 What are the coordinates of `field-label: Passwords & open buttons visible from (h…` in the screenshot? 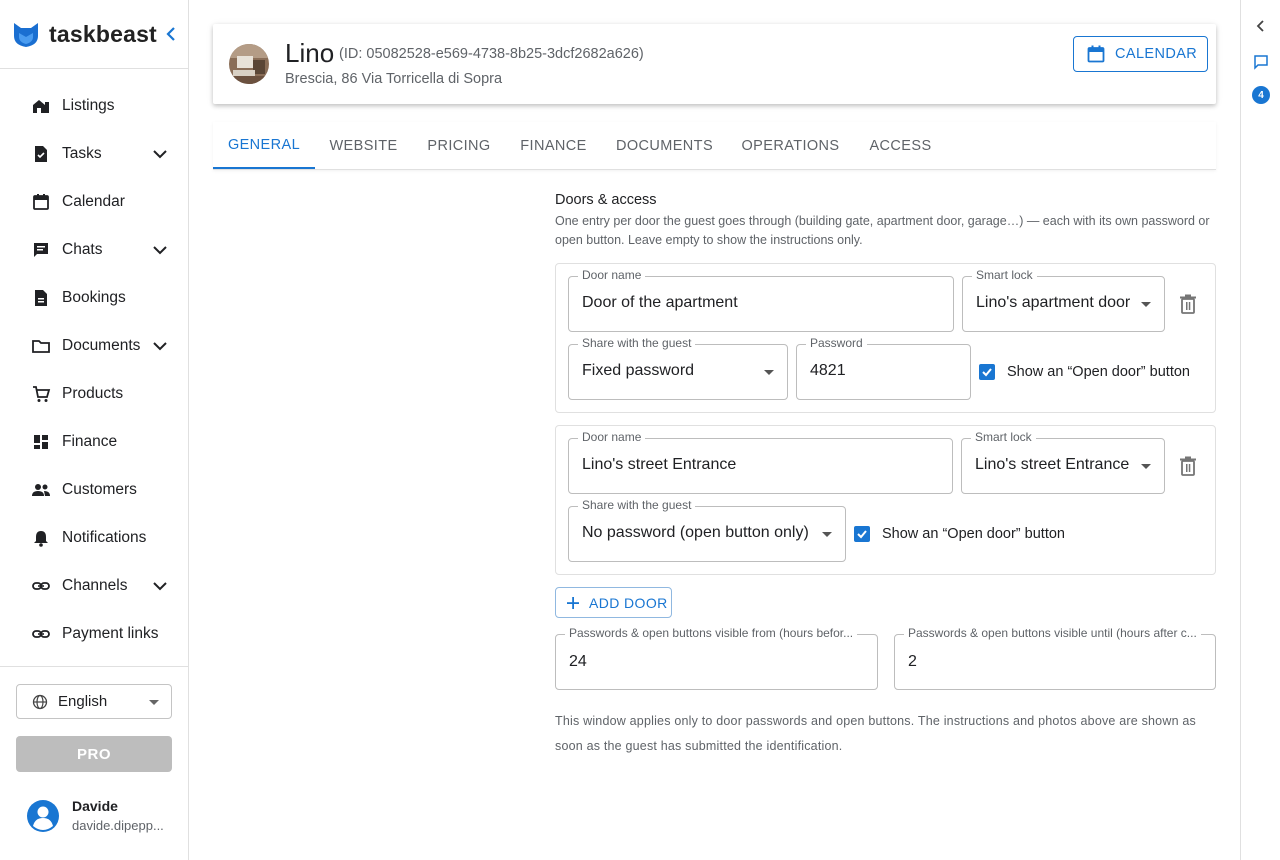 It's located at (711, 633).